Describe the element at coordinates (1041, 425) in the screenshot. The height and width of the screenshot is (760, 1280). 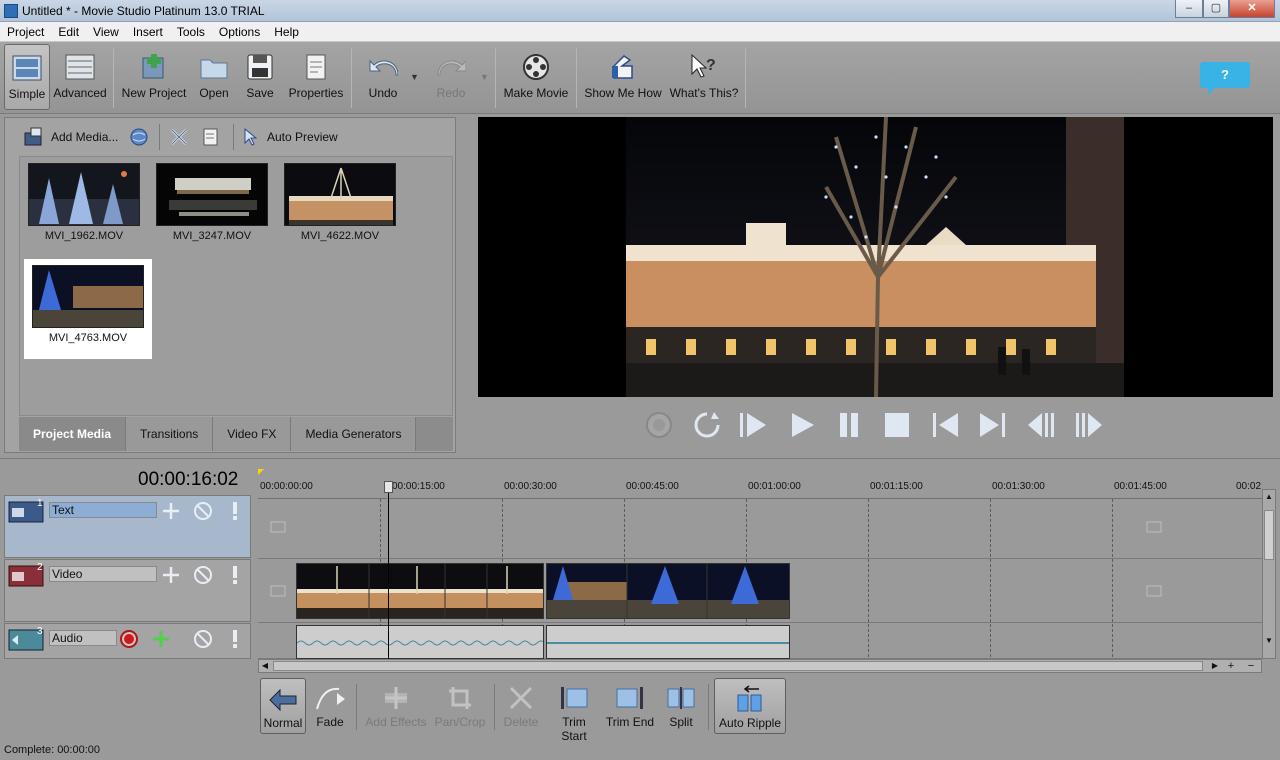
I see `previous-frame-button` at that location.